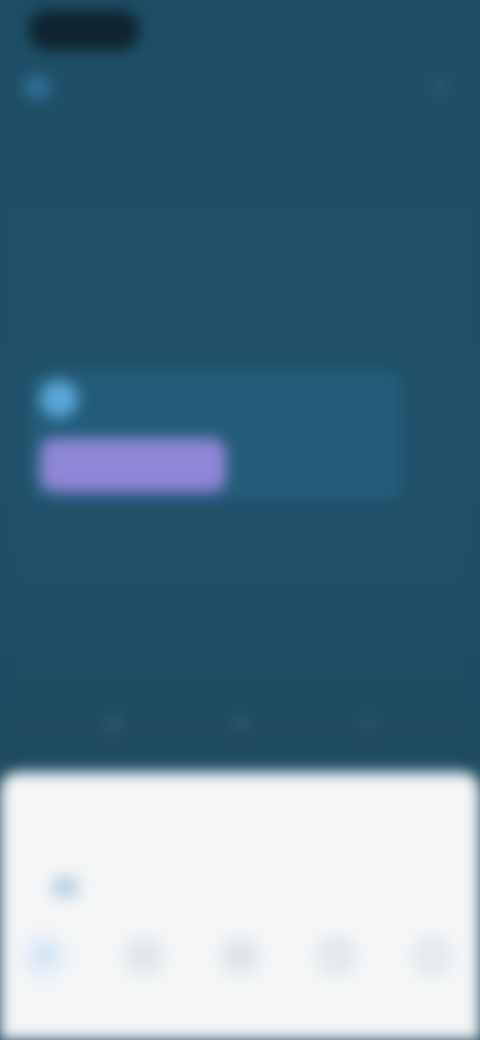 The image size is (480, 1040). I want to click on more-icon: ⋮, so click(440, 86).